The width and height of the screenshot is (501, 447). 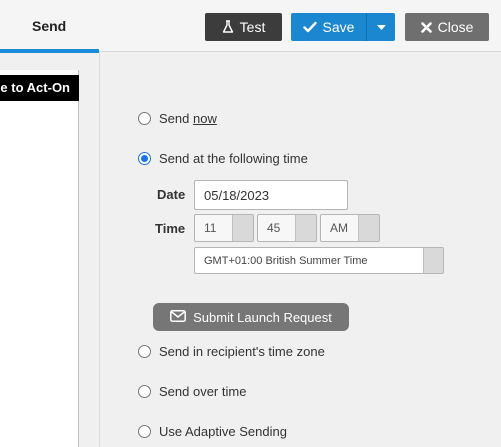 I want to click on save-options-dropdown, so click(x=380, y=27).